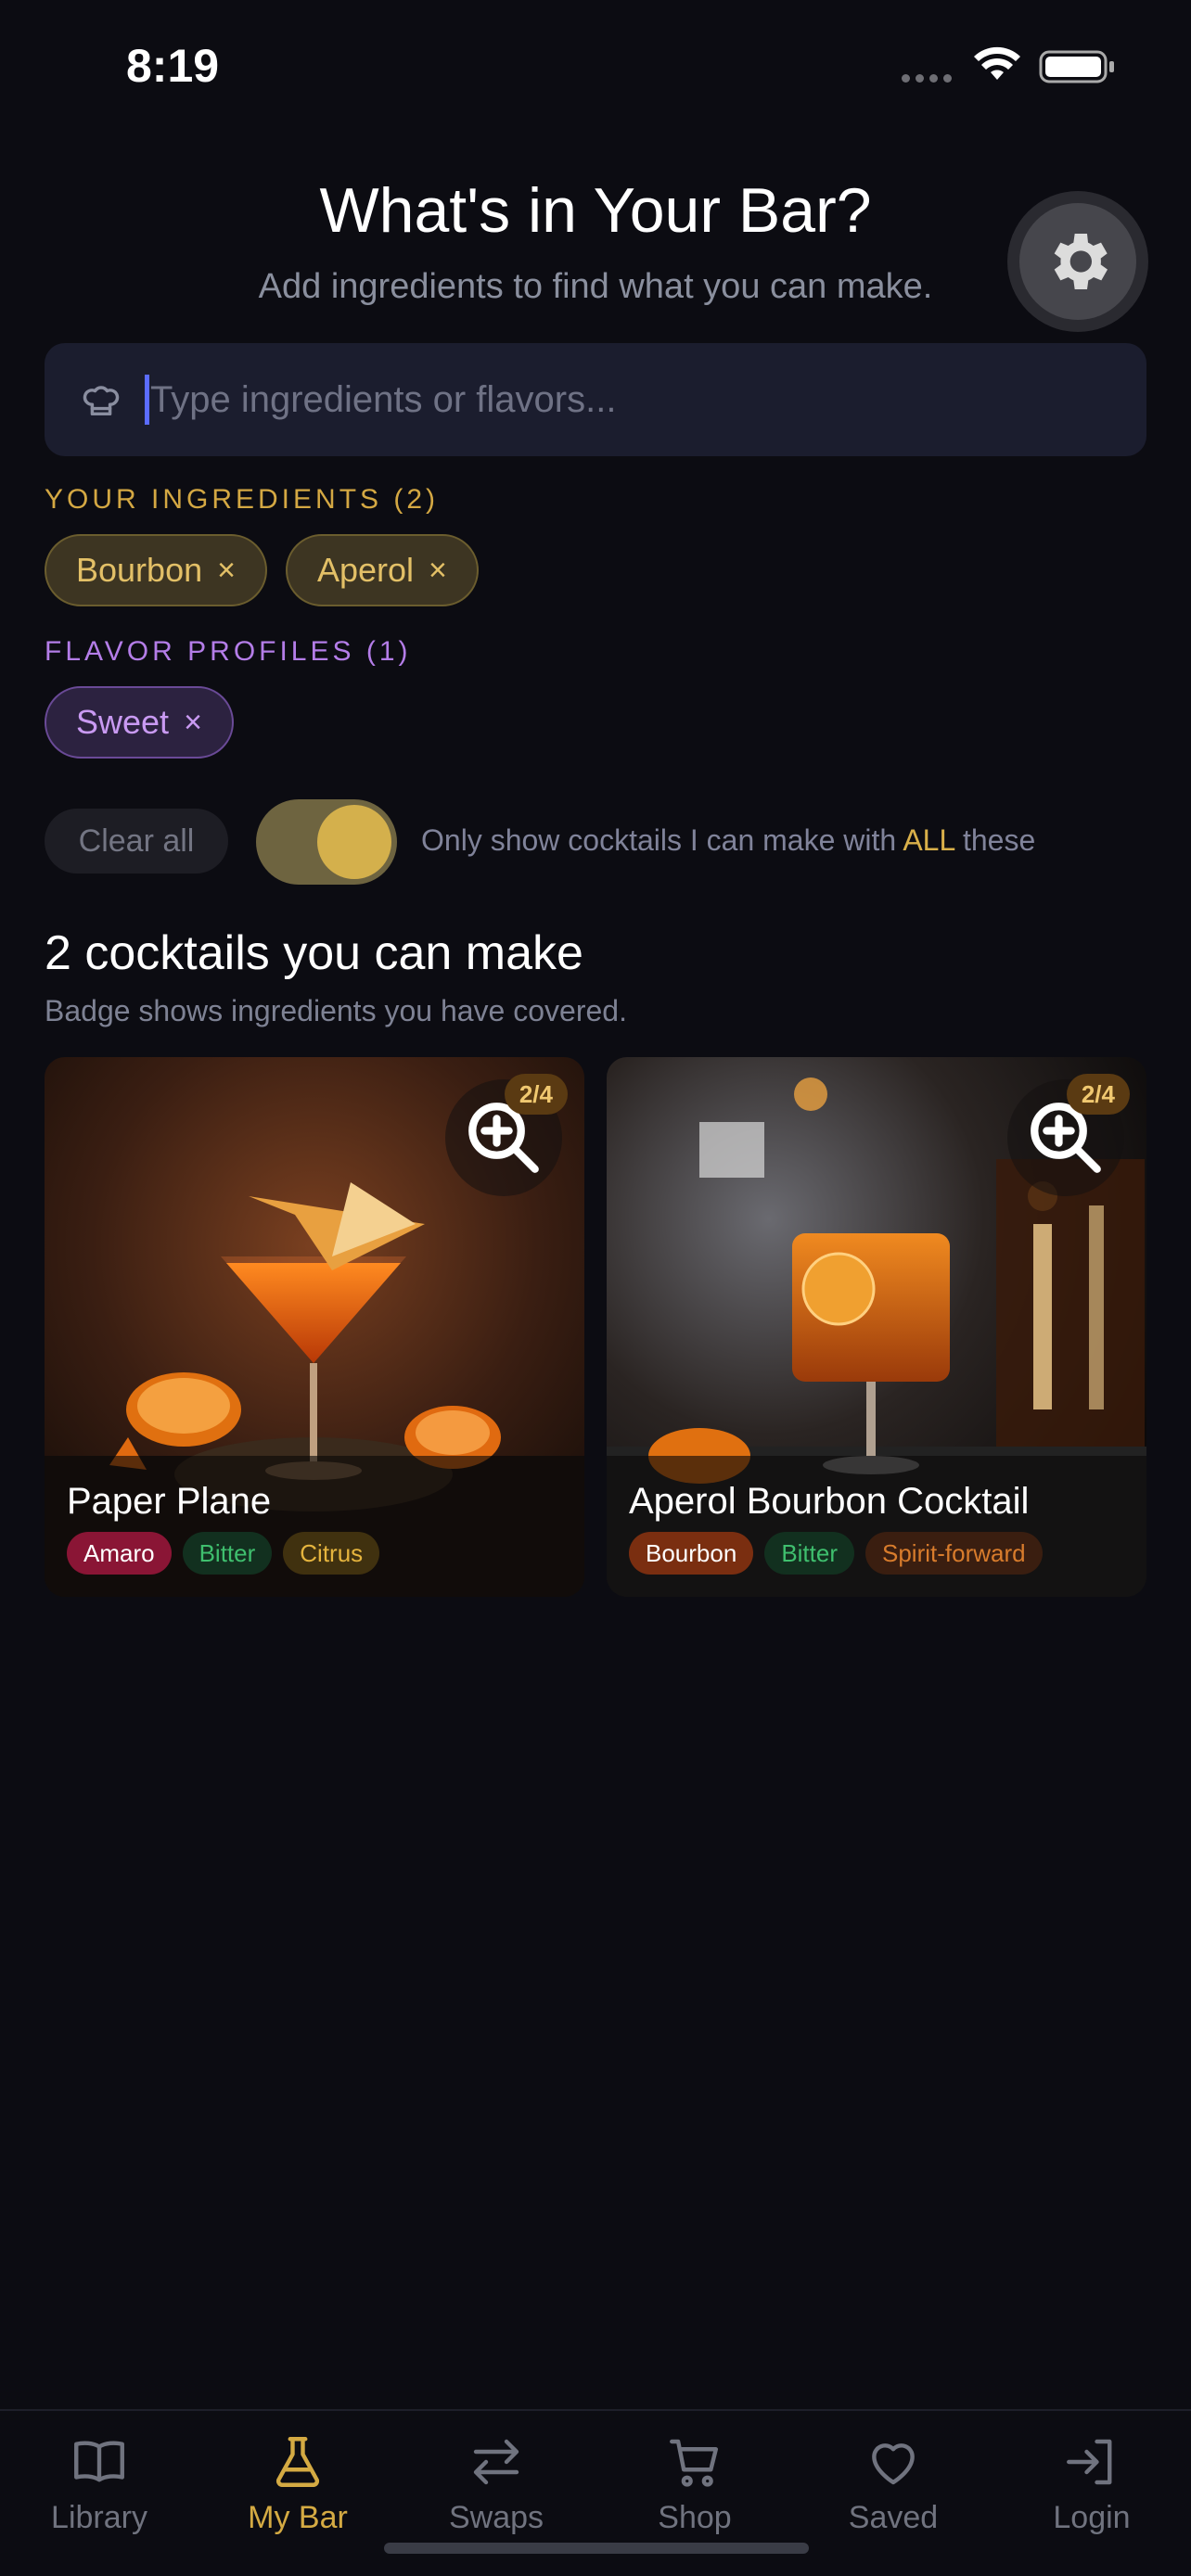 This screenshot has height=2576, width=1191. I want to click on tag-list: Amaro Bitter Citrus, so click(223, 1553).